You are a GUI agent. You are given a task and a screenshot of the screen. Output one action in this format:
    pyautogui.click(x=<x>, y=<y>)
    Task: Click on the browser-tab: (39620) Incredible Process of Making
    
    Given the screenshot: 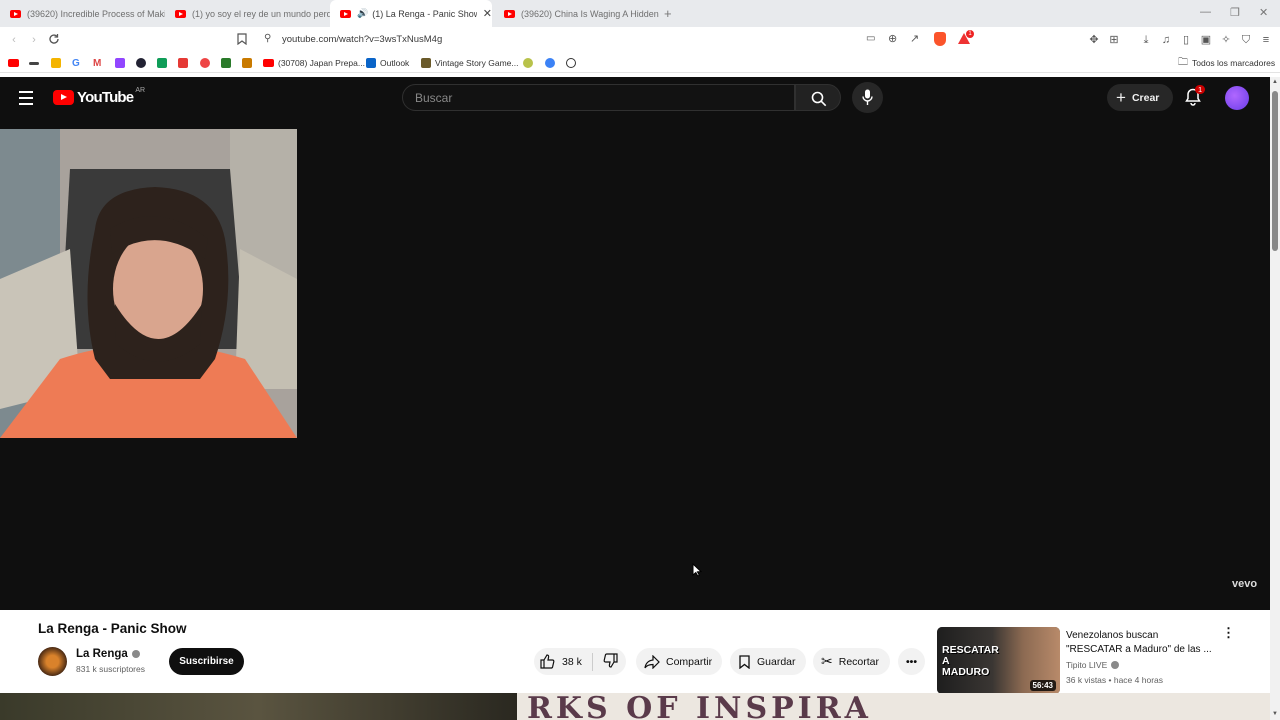 What is the action you would take?
    pyautogui.click(x=82, y=13)
    